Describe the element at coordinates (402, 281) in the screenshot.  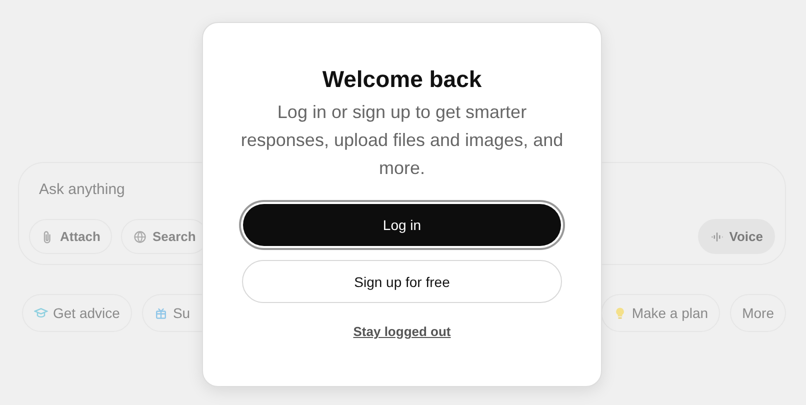
I see `signup-button: Sign up for free` at that location.